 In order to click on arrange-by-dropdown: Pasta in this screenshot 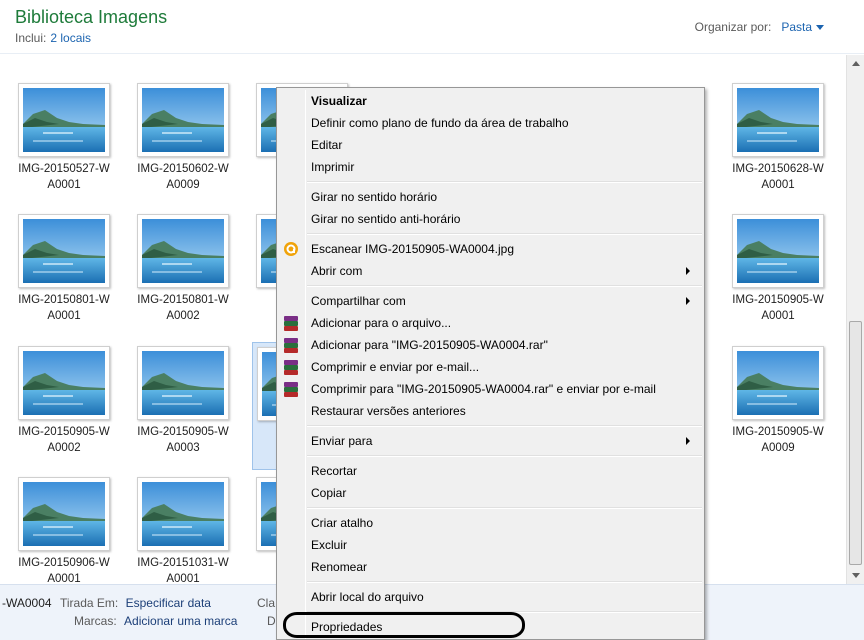, I will do `click(796, 27)`.